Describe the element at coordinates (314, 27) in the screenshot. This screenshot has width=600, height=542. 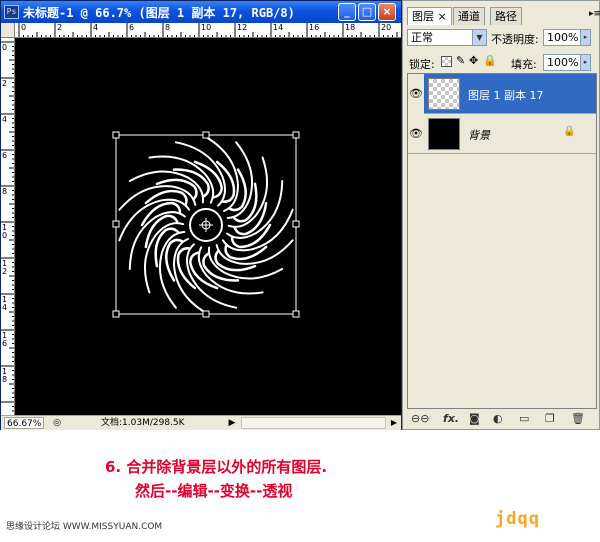
I see `ruler-label: 16` at that location.